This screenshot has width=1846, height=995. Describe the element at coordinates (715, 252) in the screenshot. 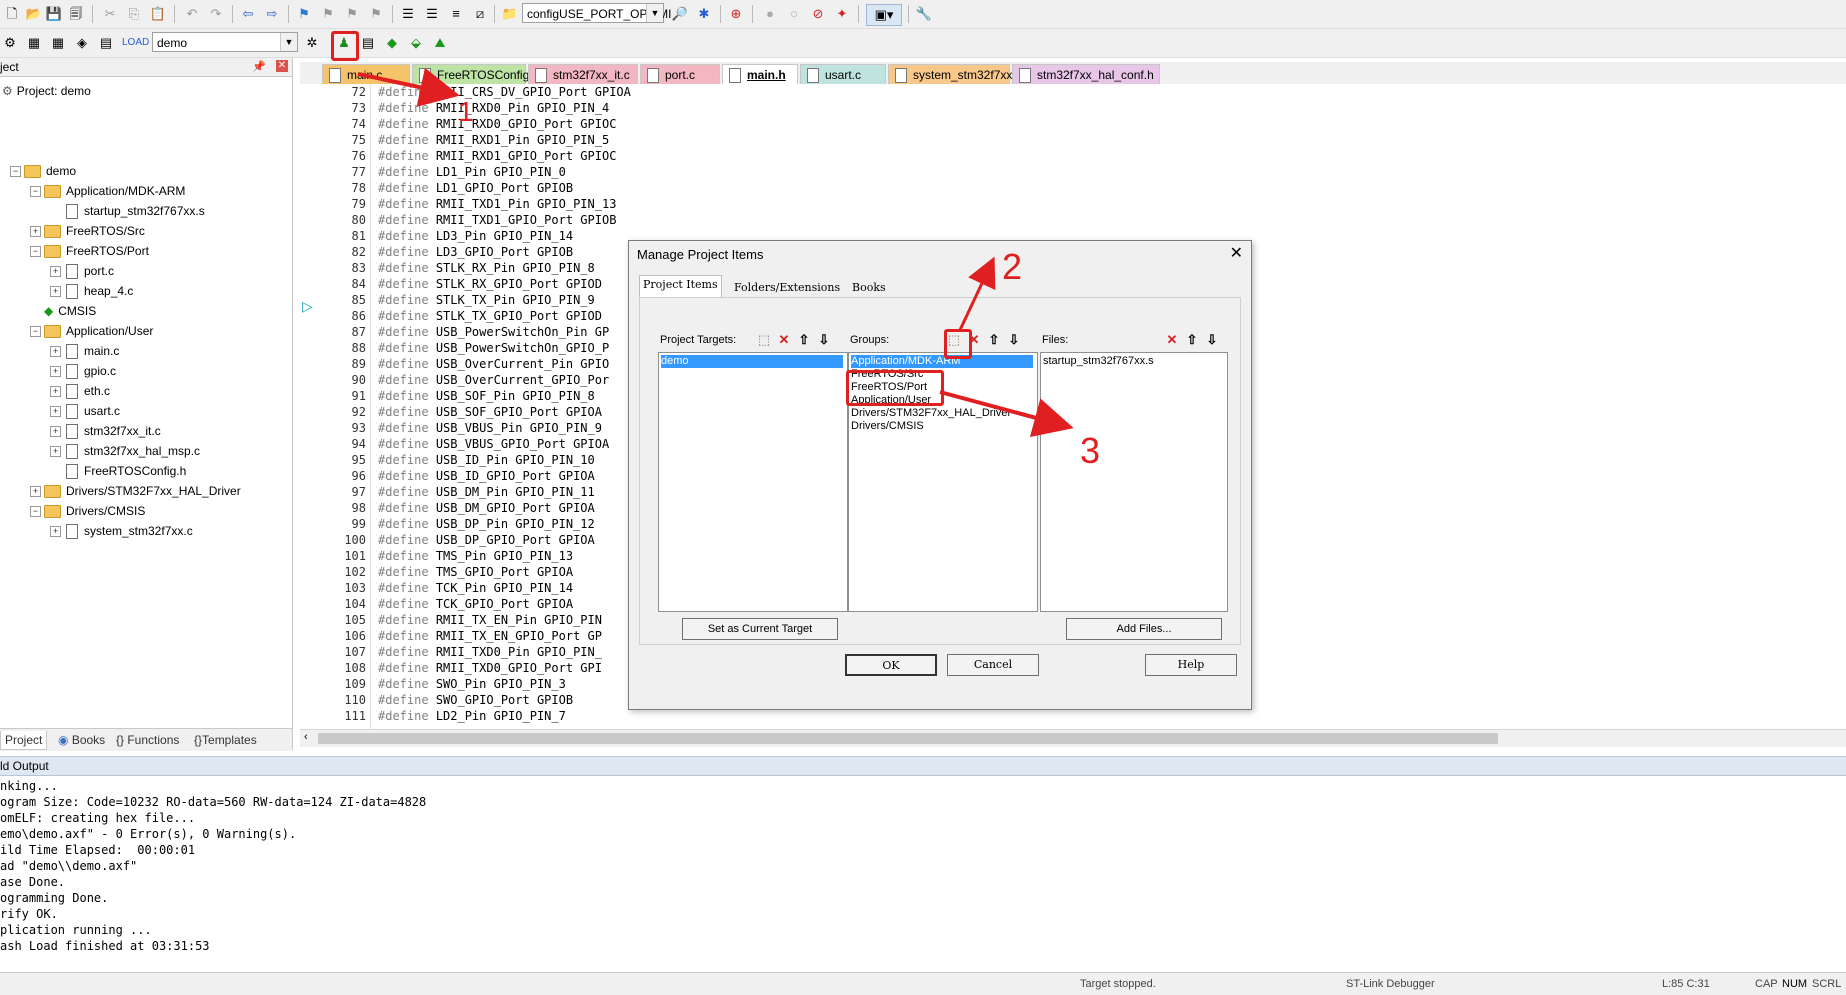

I see `annotation-arrows` at that location.